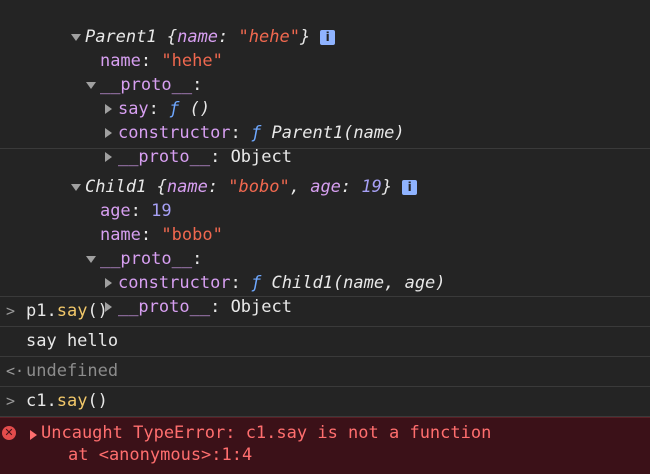 Image resolution: width=650 pixels, height=474 pixels. What do you see at coordinates (325, 294) in the screenshot?
I see `child1-proto-proto: __proto__: Object` at bounding box center [325, 294].